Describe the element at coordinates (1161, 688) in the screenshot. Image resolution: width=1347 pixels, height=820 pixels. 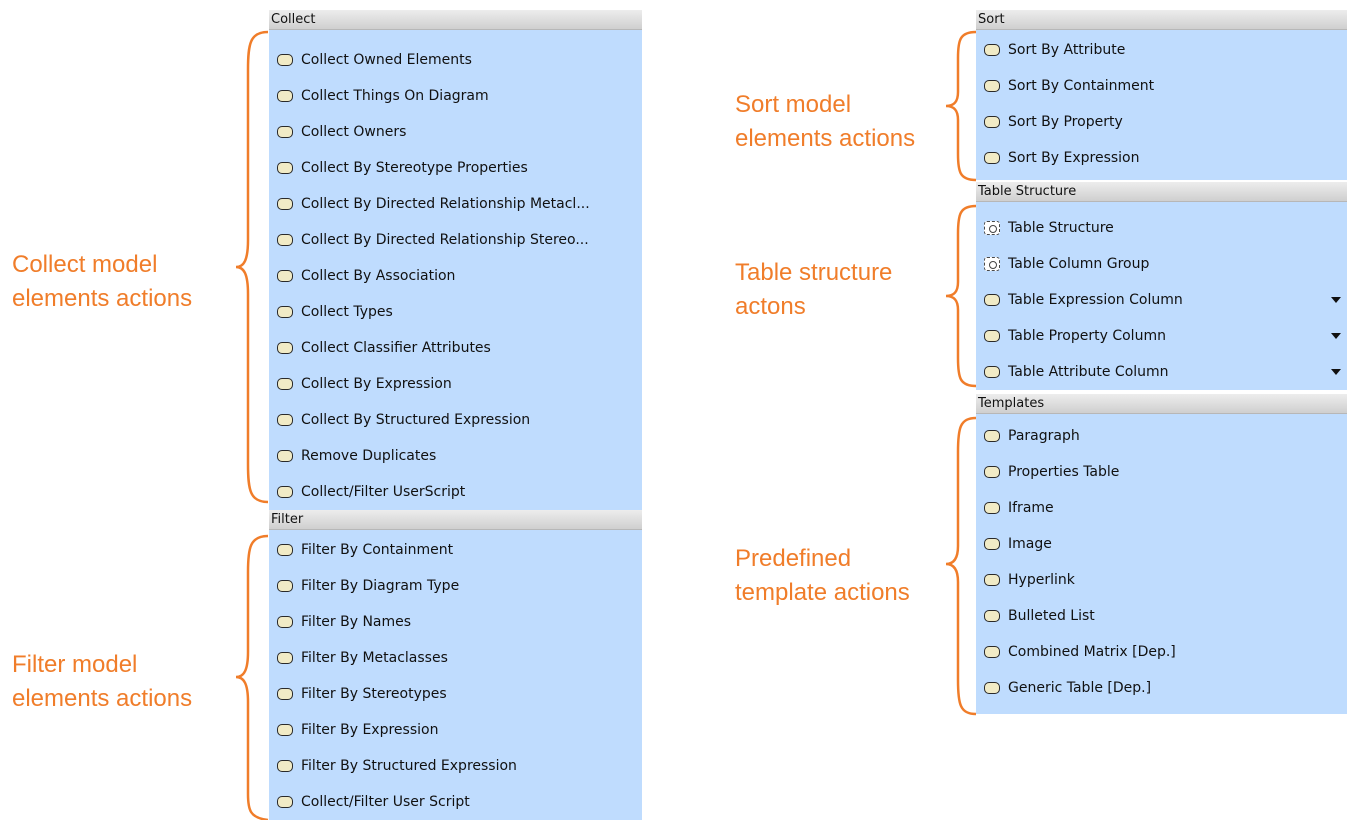
I see `list-item: Generic Table [Dep.]` at that location.